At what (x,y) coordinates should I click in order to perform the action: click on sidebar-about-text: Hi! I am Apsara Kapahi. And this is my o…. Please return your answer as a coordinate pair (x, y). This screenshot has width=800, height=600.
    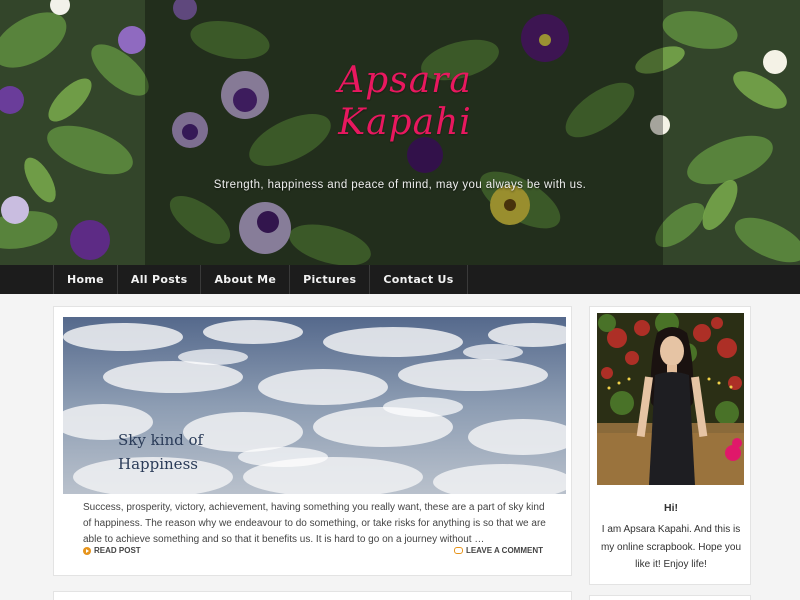
    Looking at the image, I should click on (671, 537).